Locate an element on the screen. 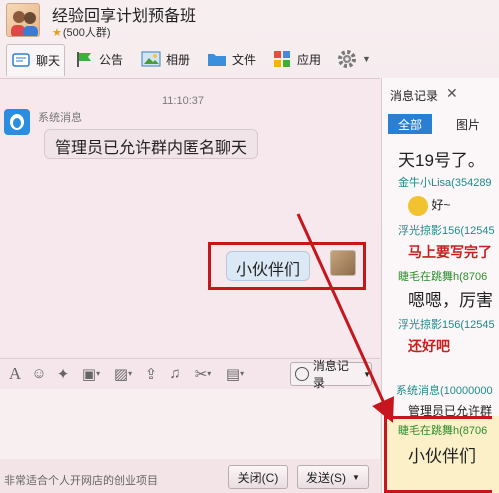 This screenshot has height=493, width=499. system-message-bubble: 管理员已允许群内匿名聊天 is located at coordinates (151, 144).